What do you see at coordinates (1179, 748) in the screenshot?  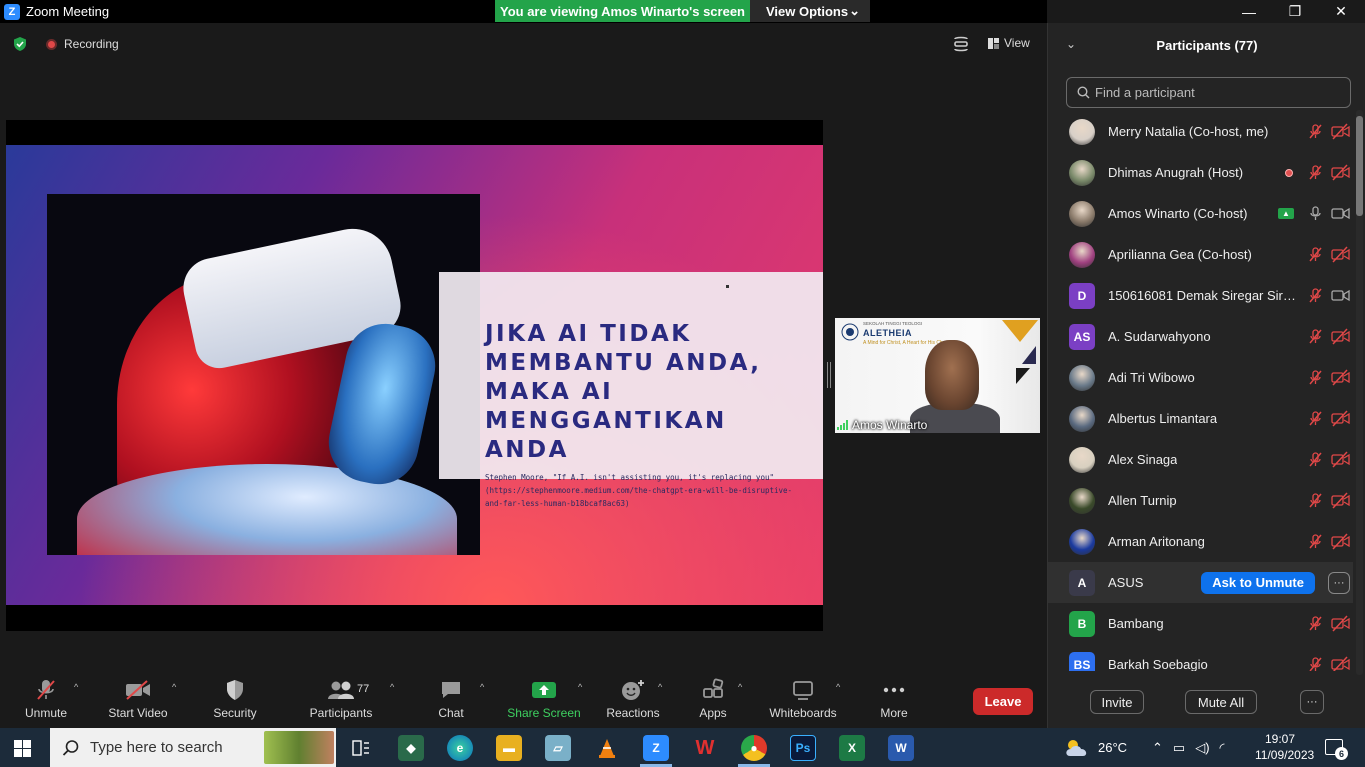 I see `battery-icon: ▭` at bounding box center [1179, 748].